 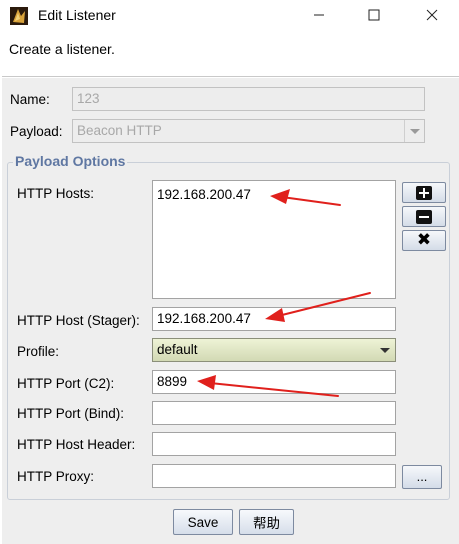 What do you see at coordinates (274, 444) in the screenshot?
I see `host-header-field` at bounding box center [274, 444].